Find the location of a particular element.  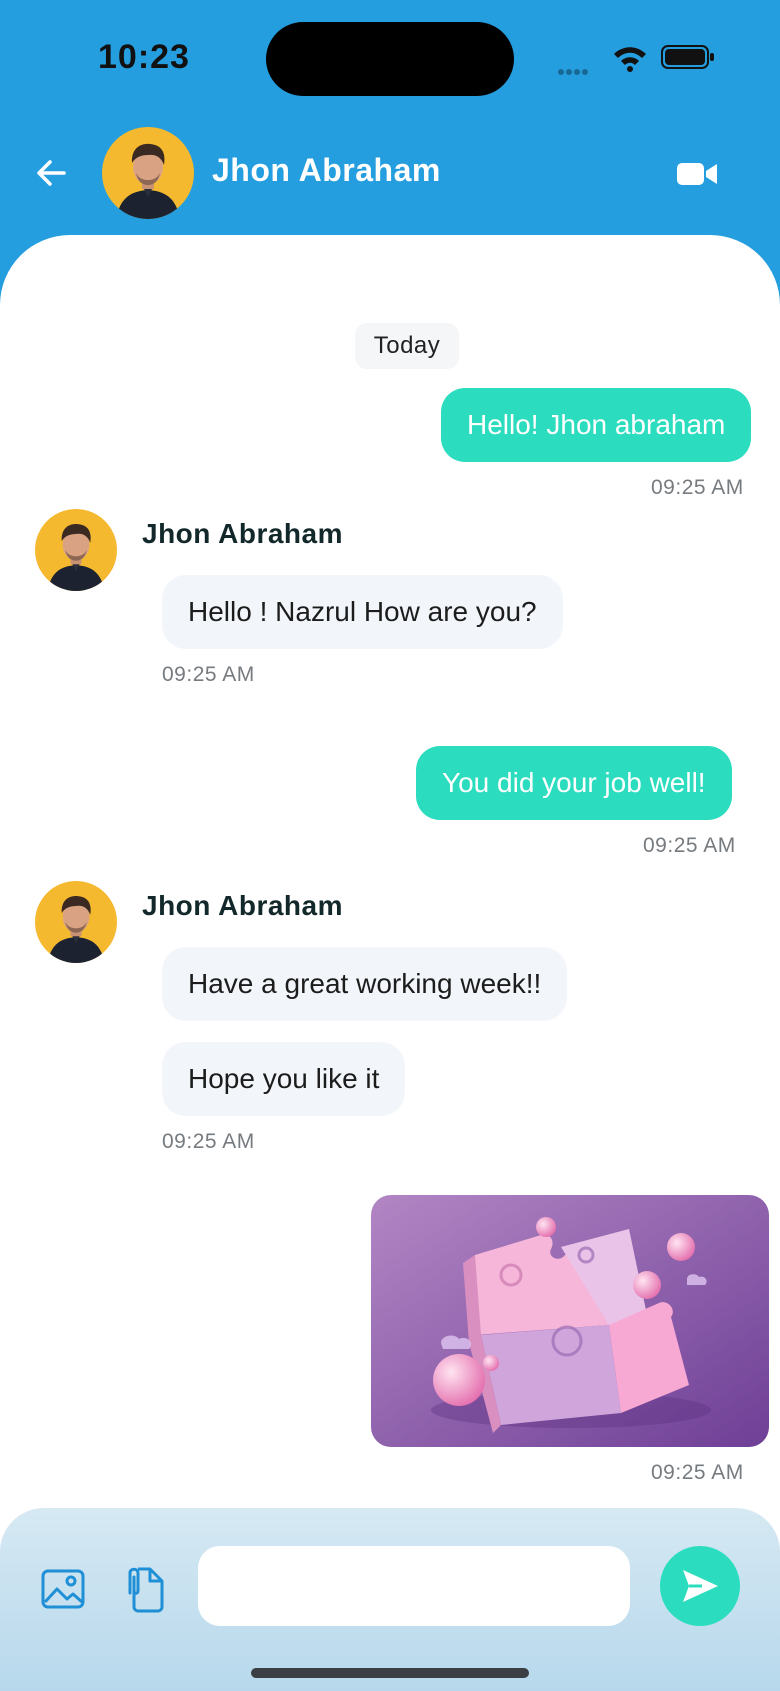

message-text: Hello! Jhon abraham is located at coordinates (596, 424).